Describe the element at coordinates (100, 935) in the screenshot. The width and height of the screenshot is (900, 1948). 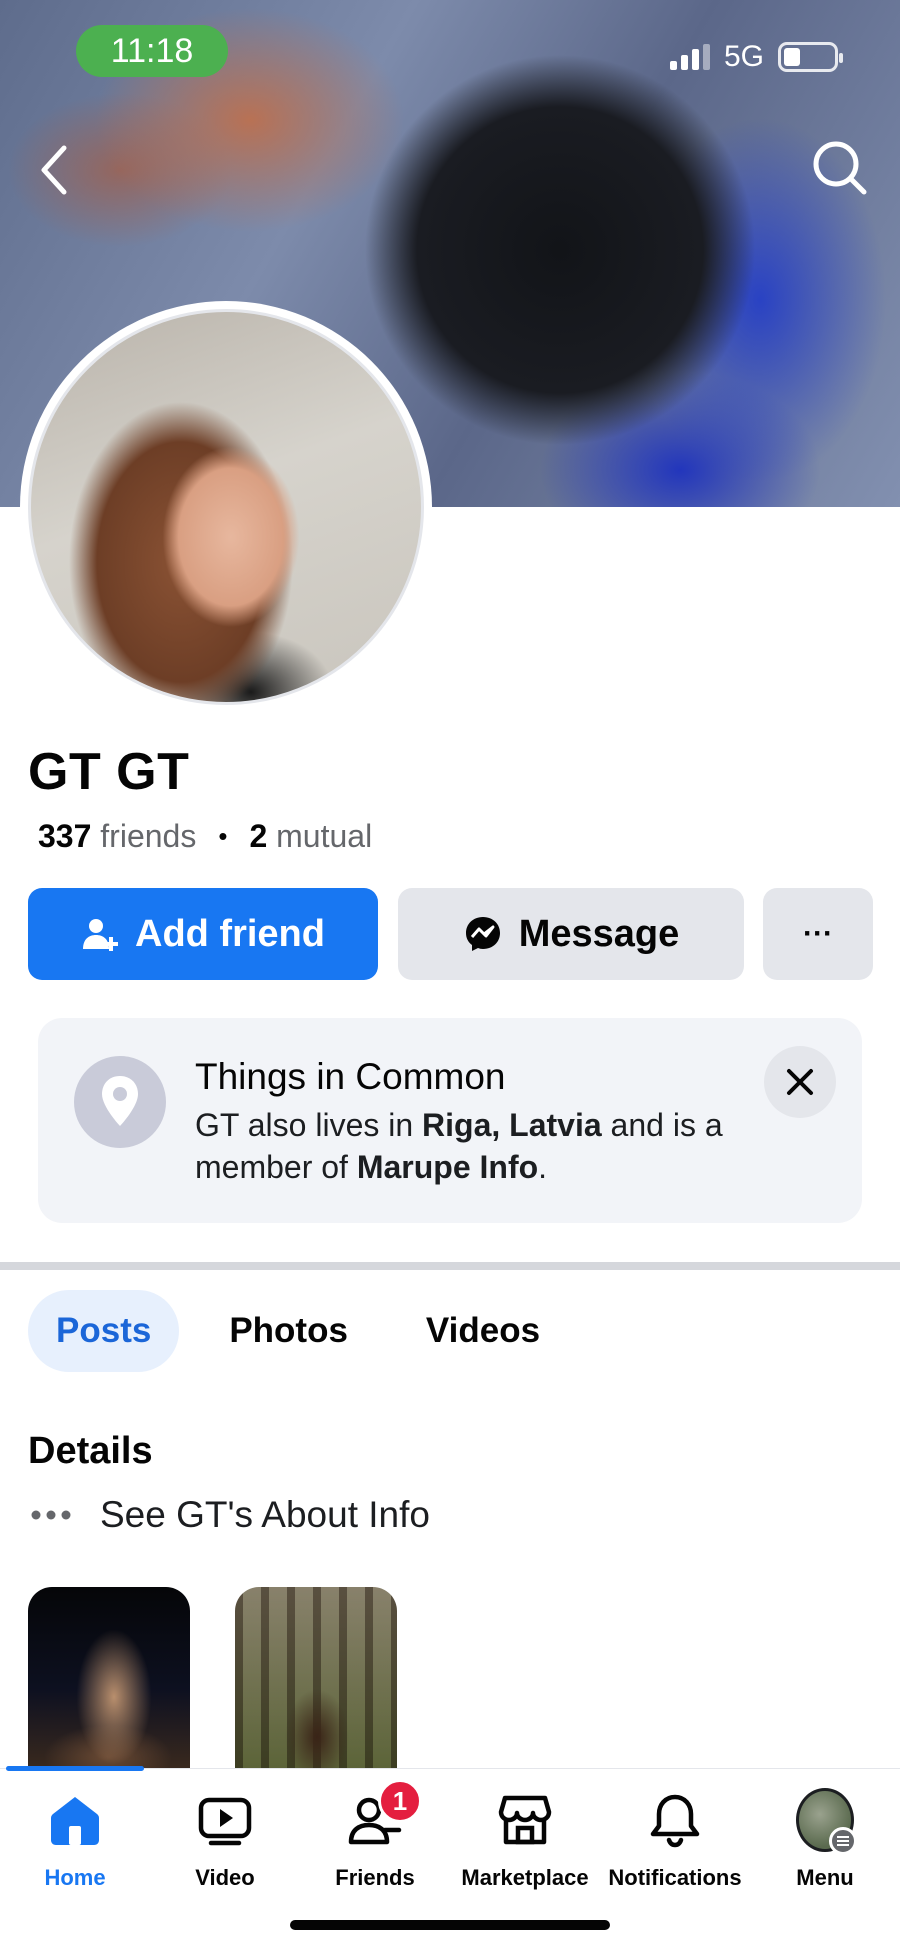
I see `add-person-icon` at that location.